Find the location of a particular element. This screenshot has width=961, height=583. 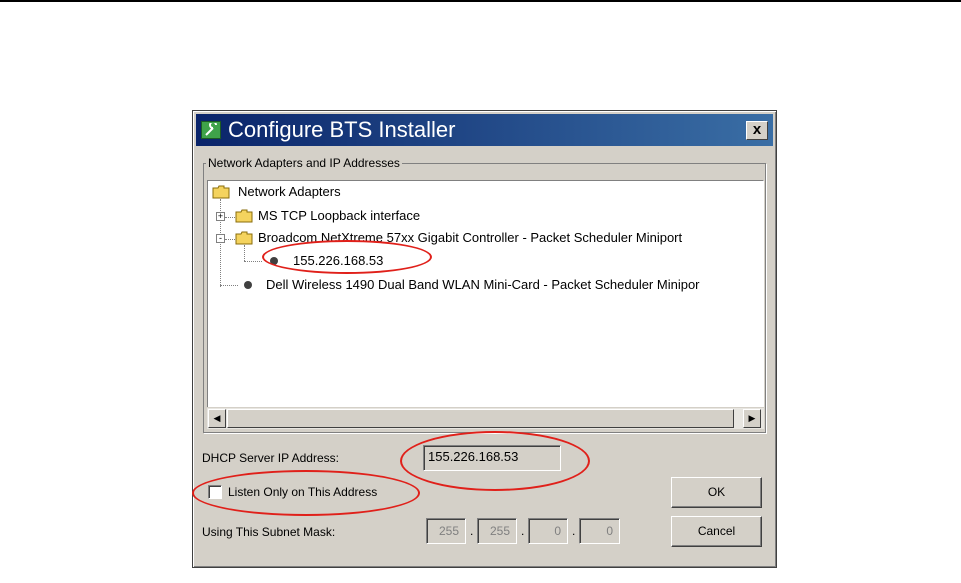

arrow-right-icon: ▶ is located at coordinates (752, 418).